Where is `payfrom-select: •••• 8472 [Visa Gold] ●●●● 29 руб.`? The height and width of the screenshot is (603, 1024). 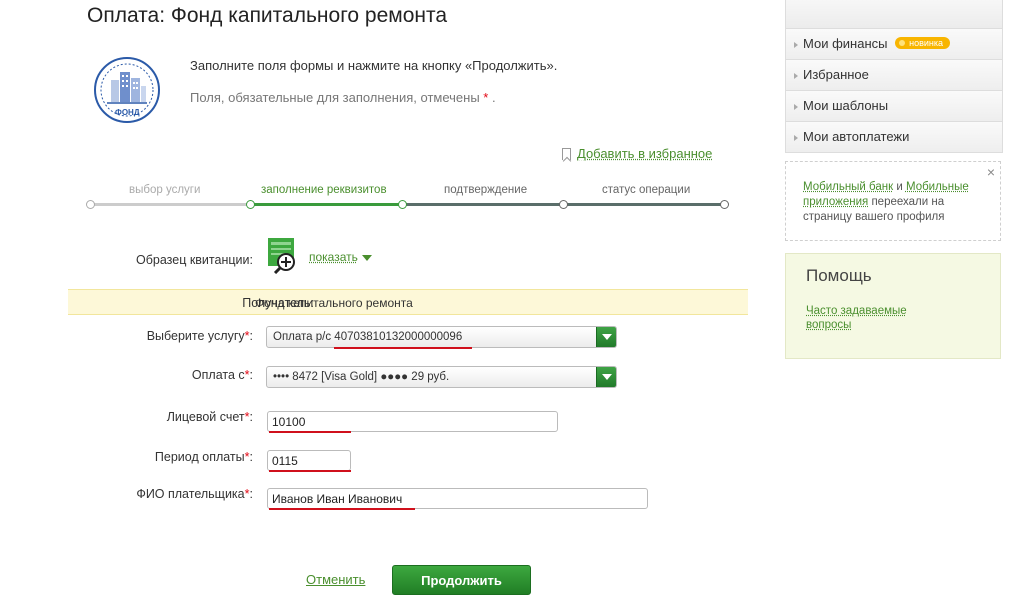
payfrom-select: •••• 8472 [Visa Gold] ●●●● 29 руб. is located at coordinates (441, 377).